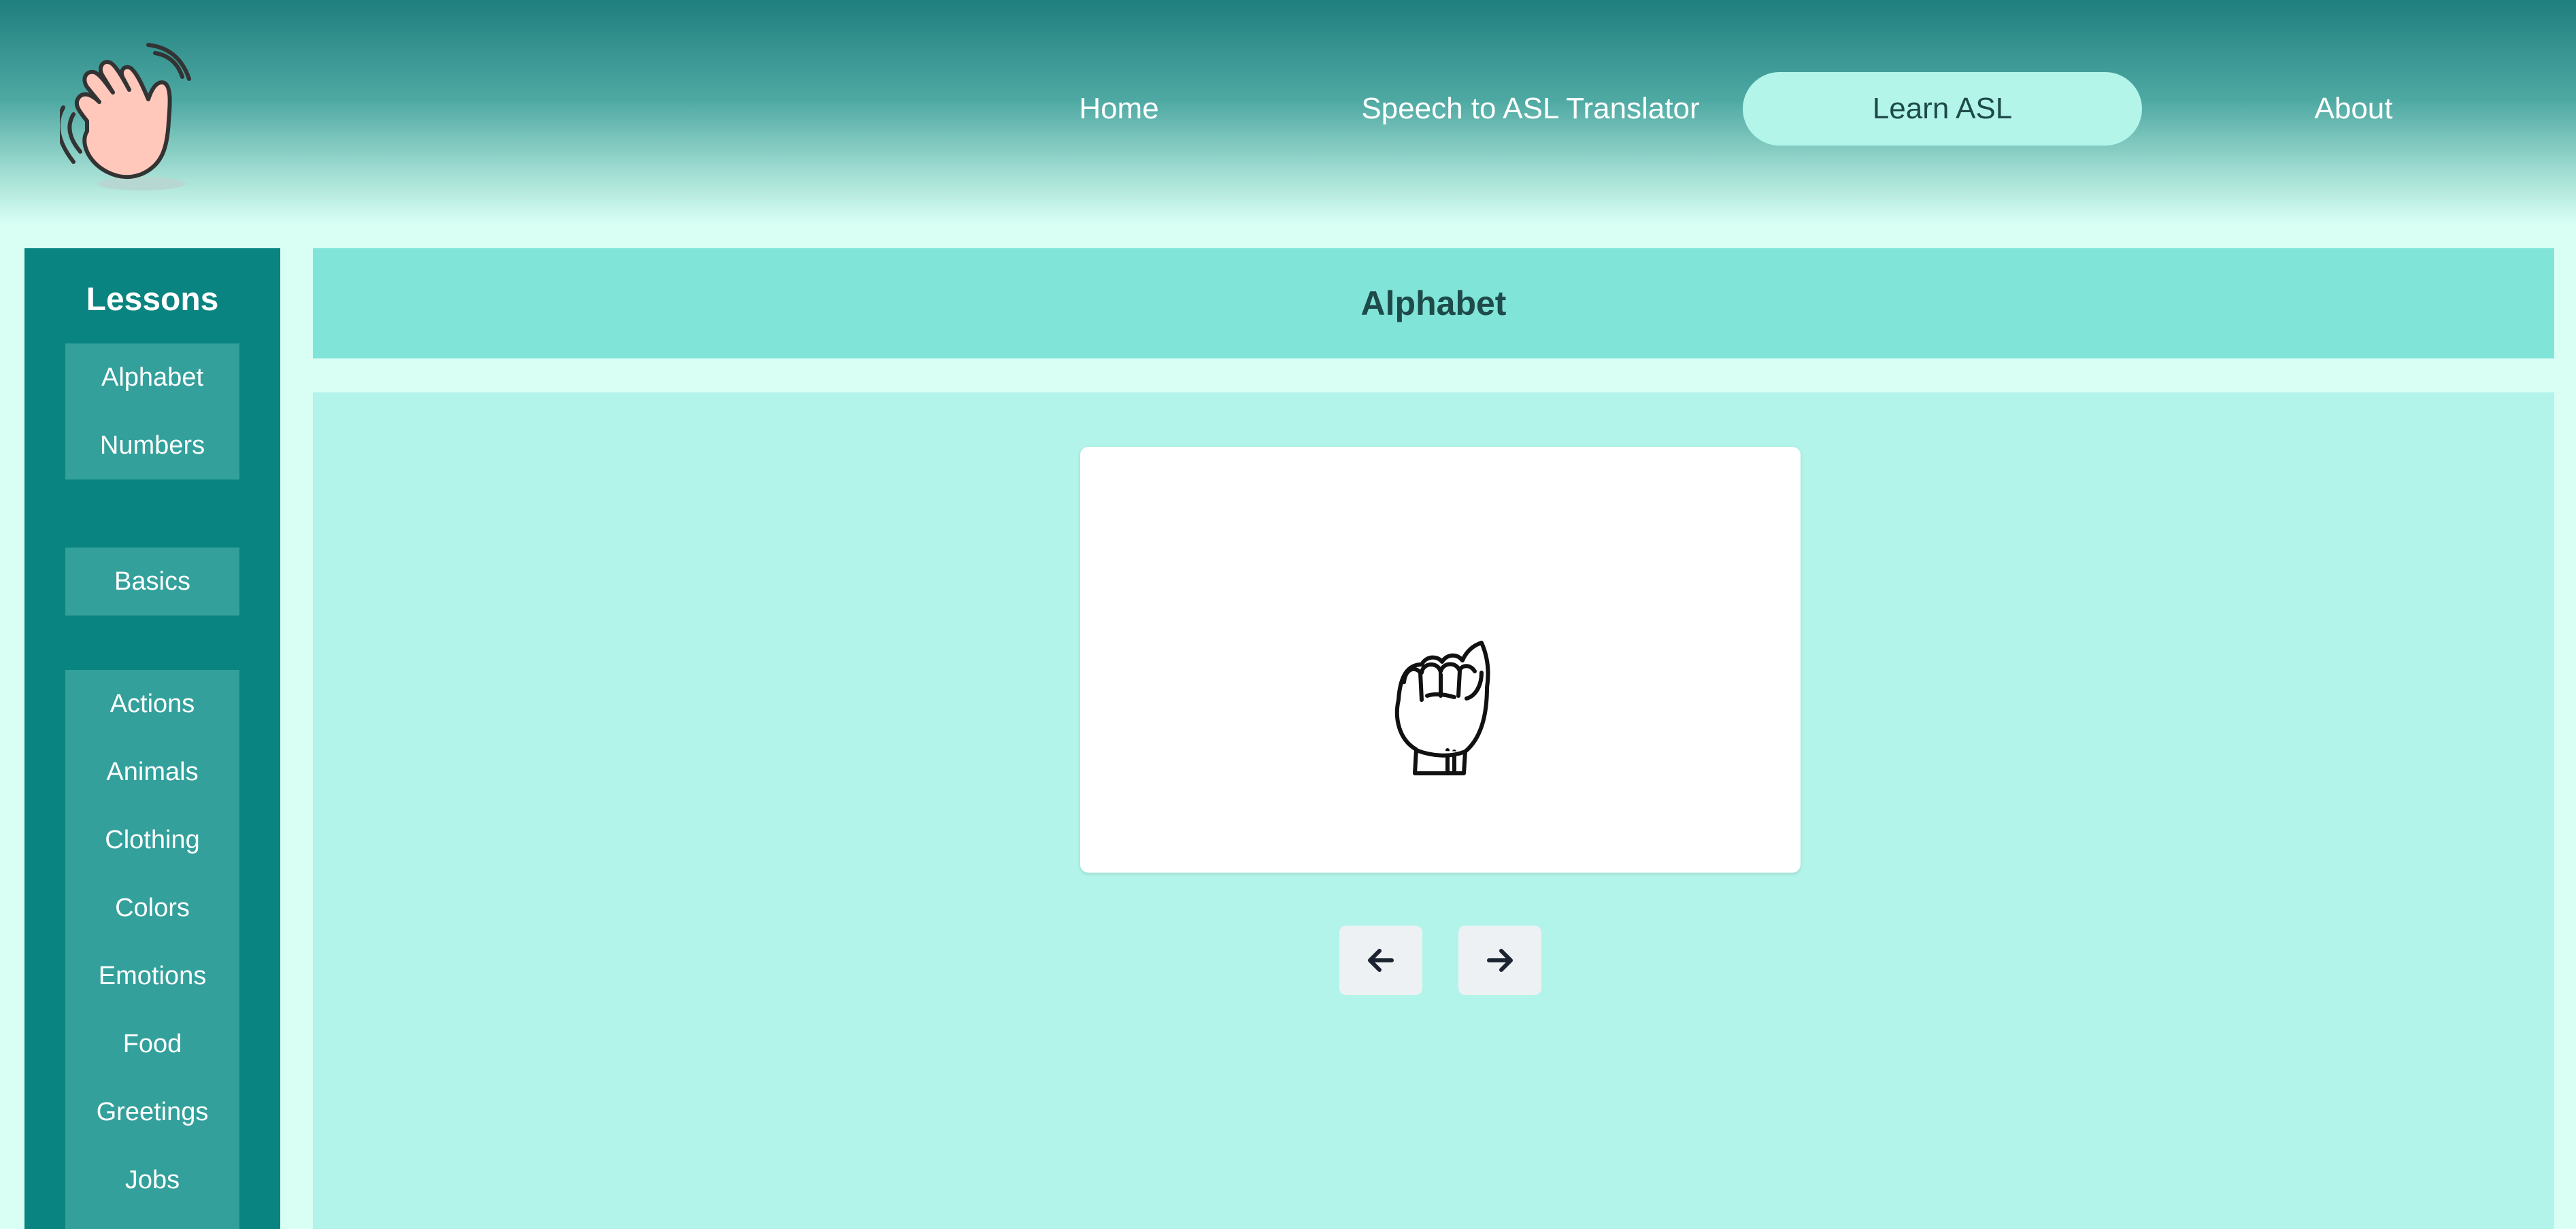 This screenshot has height=1229, width=2576. Describe the element at coordinates (1119, 109) in the screenshot. I see `nav-home: Home` at that location.